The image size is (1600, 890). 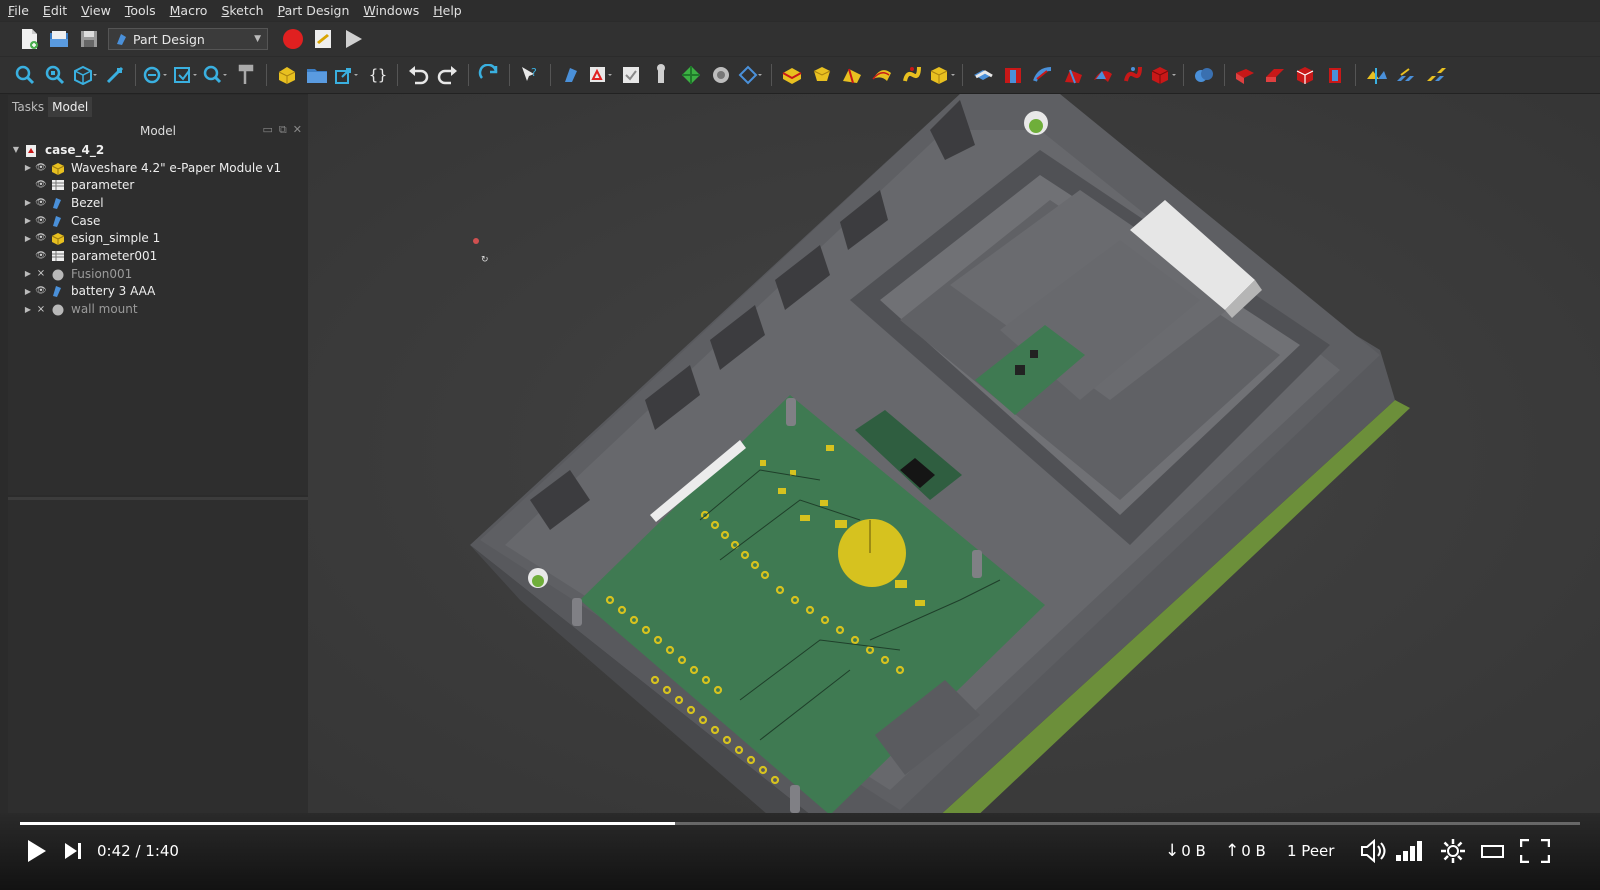 What do you see at coordinates (1275, 75) in the screenshot?
I see `chamfer-icon` at bounding box center [1275, 75].